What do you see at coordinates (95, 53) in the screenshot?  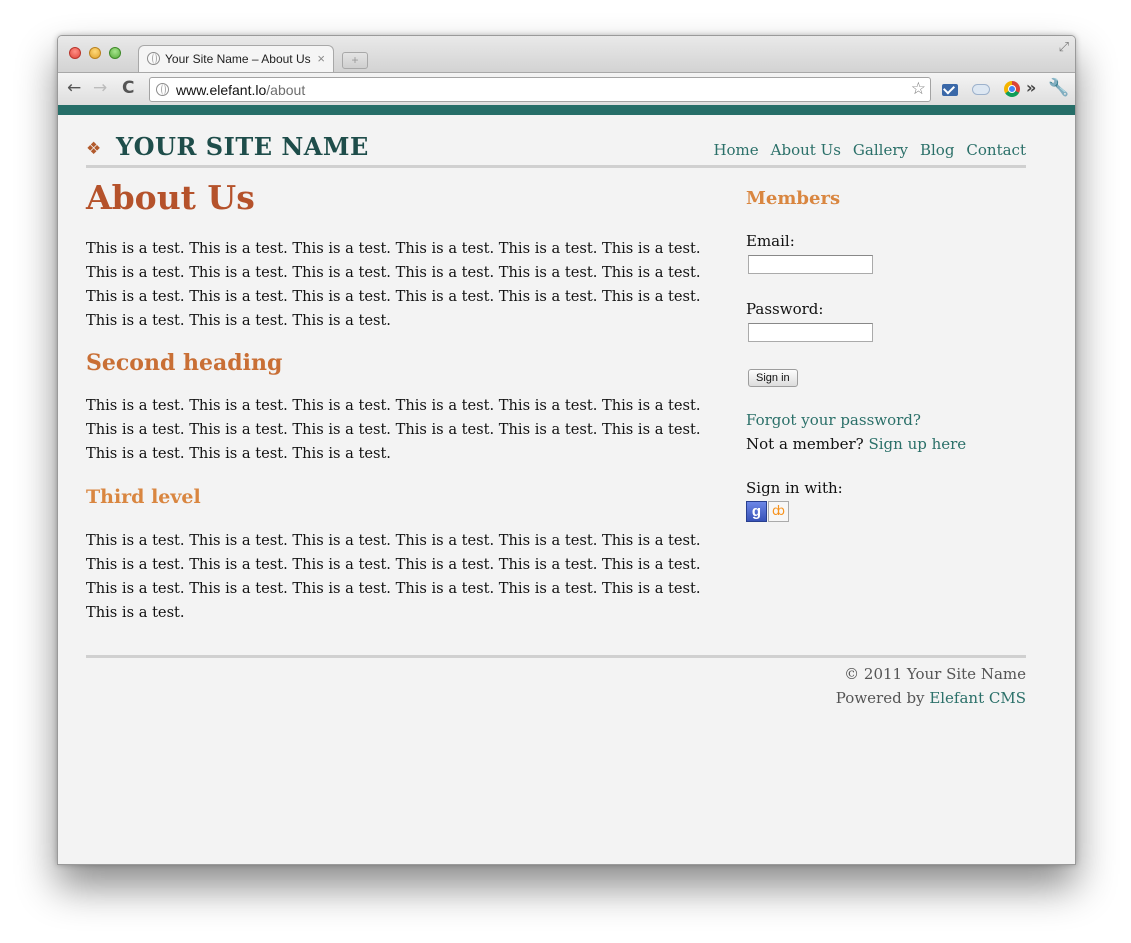 I see `minimize-window-button` at bounding box center [95, 53].